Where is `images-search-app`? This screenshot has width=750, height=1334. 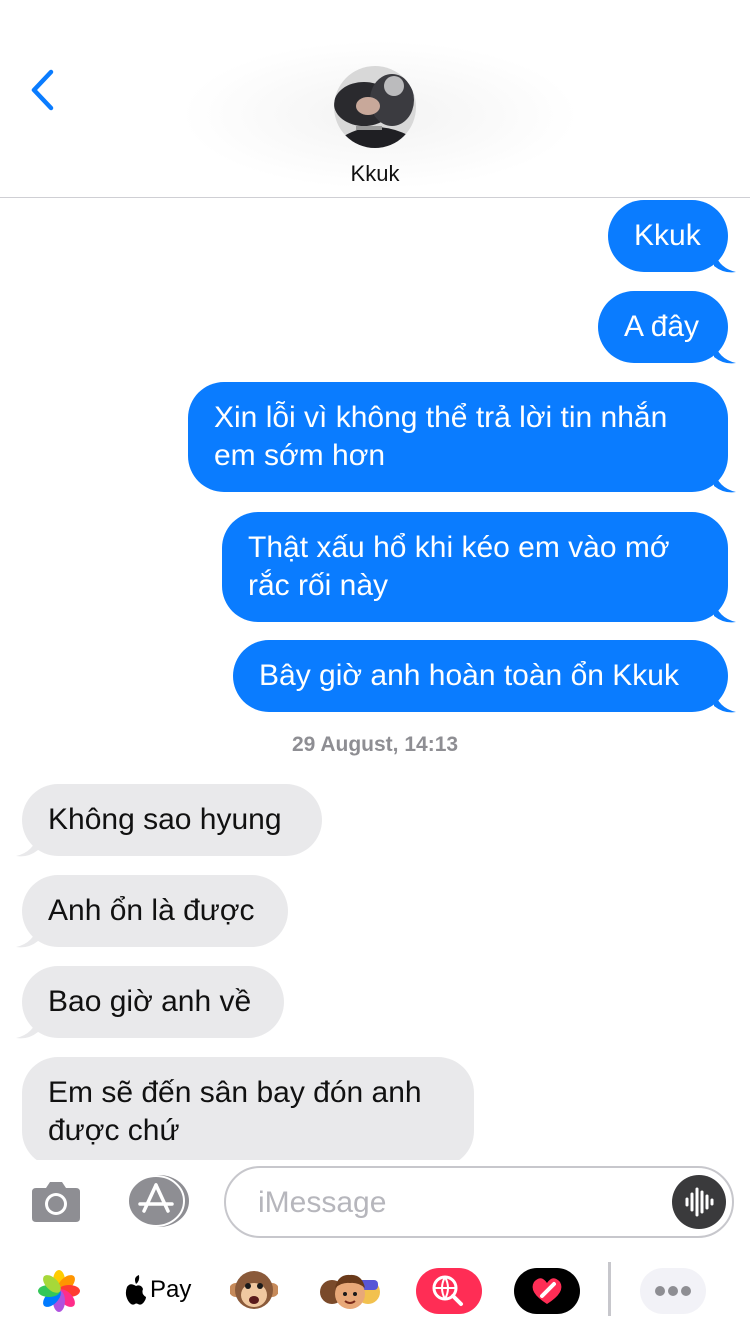
images-search-app is located at coordinates (449, 1291).